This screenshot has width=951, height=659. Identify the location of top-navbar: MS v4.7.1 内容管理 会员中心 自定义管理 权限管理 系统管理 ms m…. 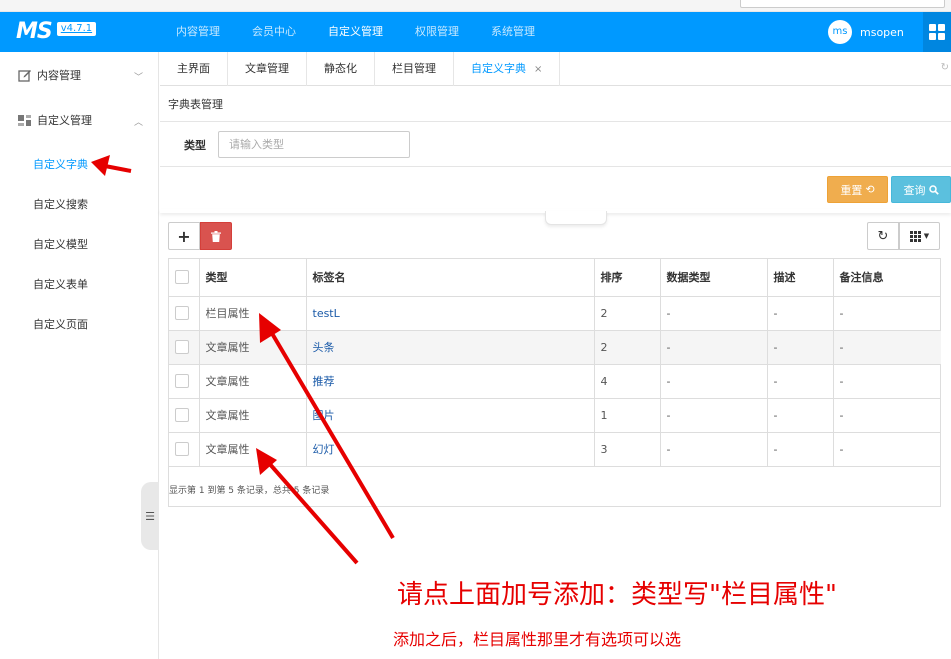
(475, 32).